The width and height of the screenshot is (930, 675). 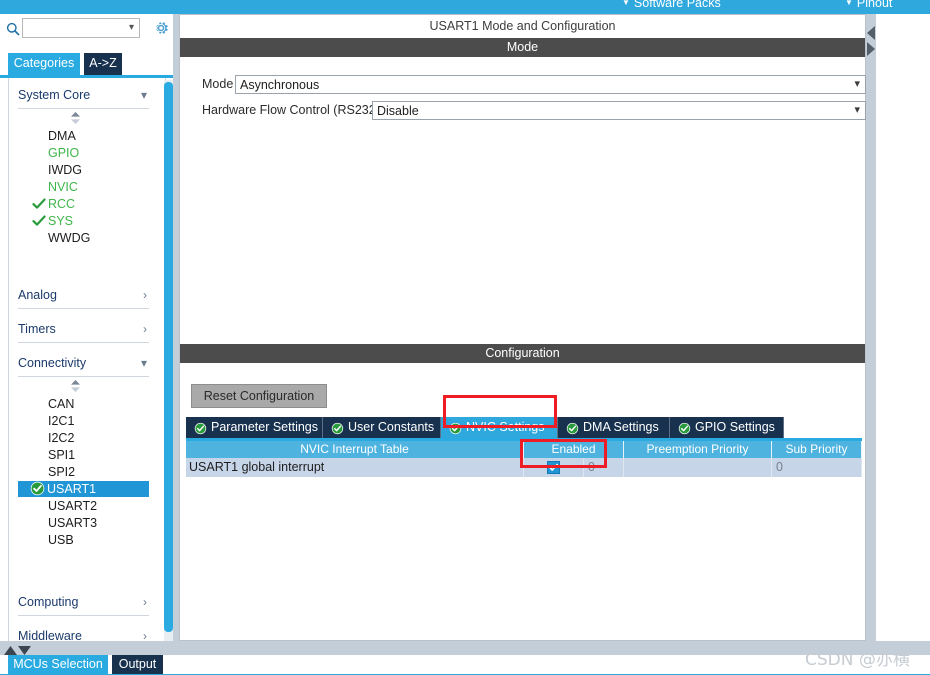 I want to click on tab-label: Categories, so click(x=44, y=63).